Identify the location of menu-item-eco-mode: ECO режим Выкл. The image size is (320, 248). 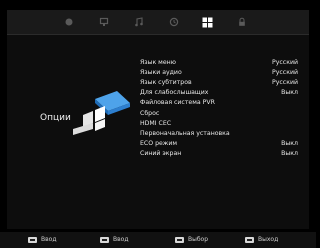
(221, 144).